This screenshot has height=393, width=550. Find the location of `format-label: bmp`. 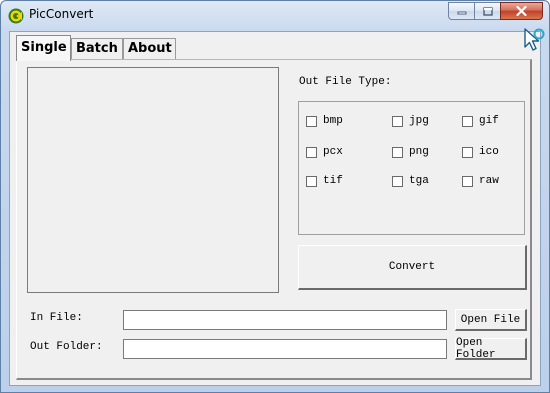

format-label: bmp is located at coordinates (333, 121).